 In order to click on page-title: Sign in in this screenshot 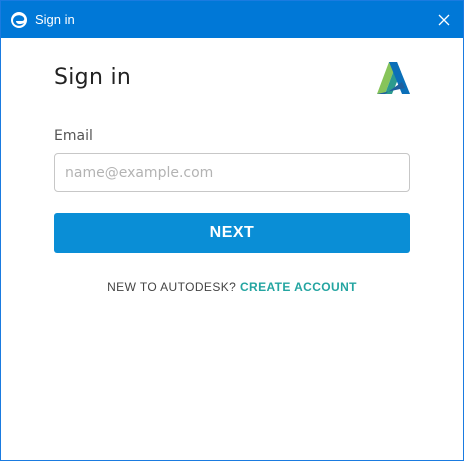, I will do `click(93, 77)`.